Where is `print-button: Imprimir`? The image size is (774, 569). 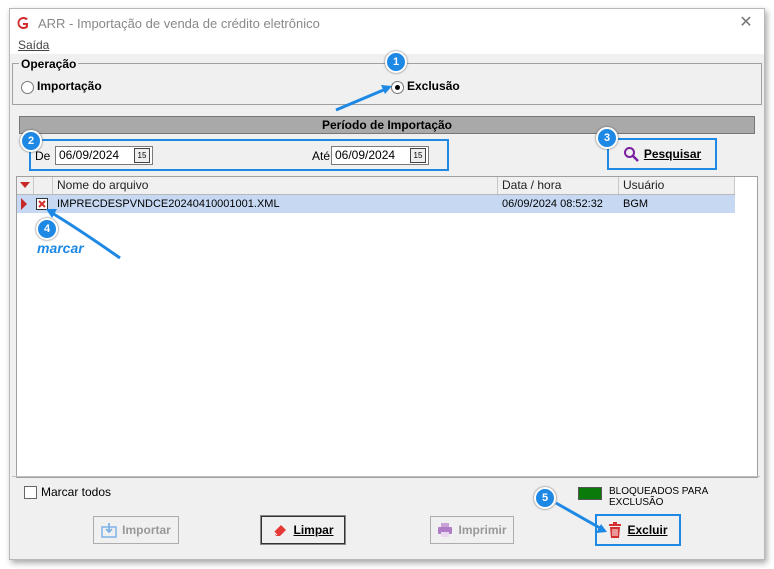 print-button: Imprimir is located at coordinates (472, 530).